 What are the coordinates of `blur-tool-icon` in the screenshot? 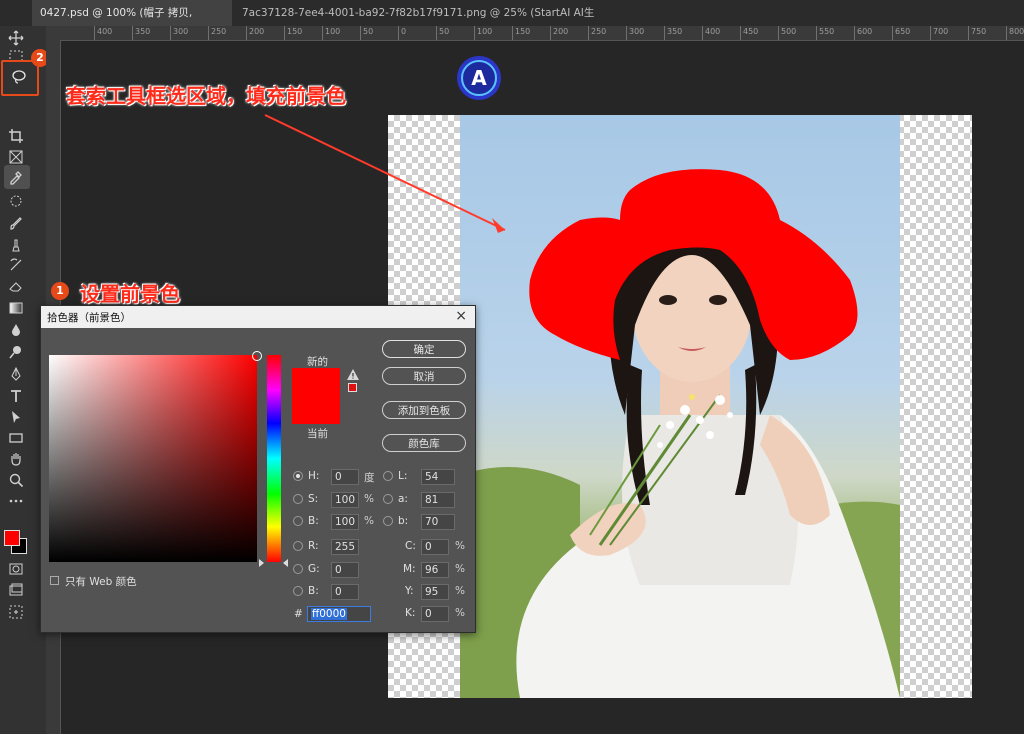 It's located at (16, 330).